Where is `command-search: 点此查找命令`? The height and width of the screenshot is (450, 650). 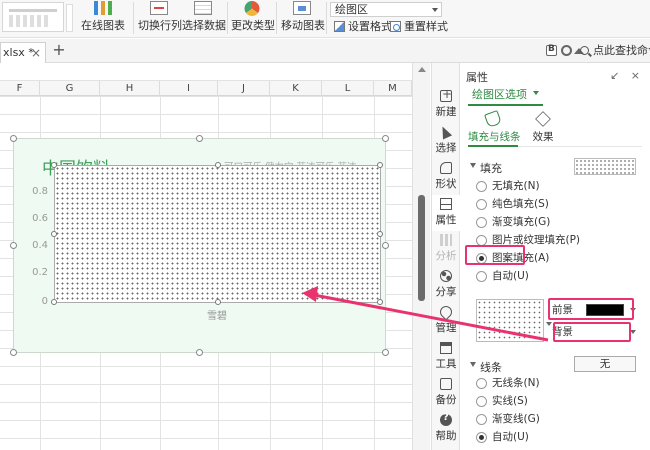 command-search: 点此查找命令 is located at coordinates (615, 51).